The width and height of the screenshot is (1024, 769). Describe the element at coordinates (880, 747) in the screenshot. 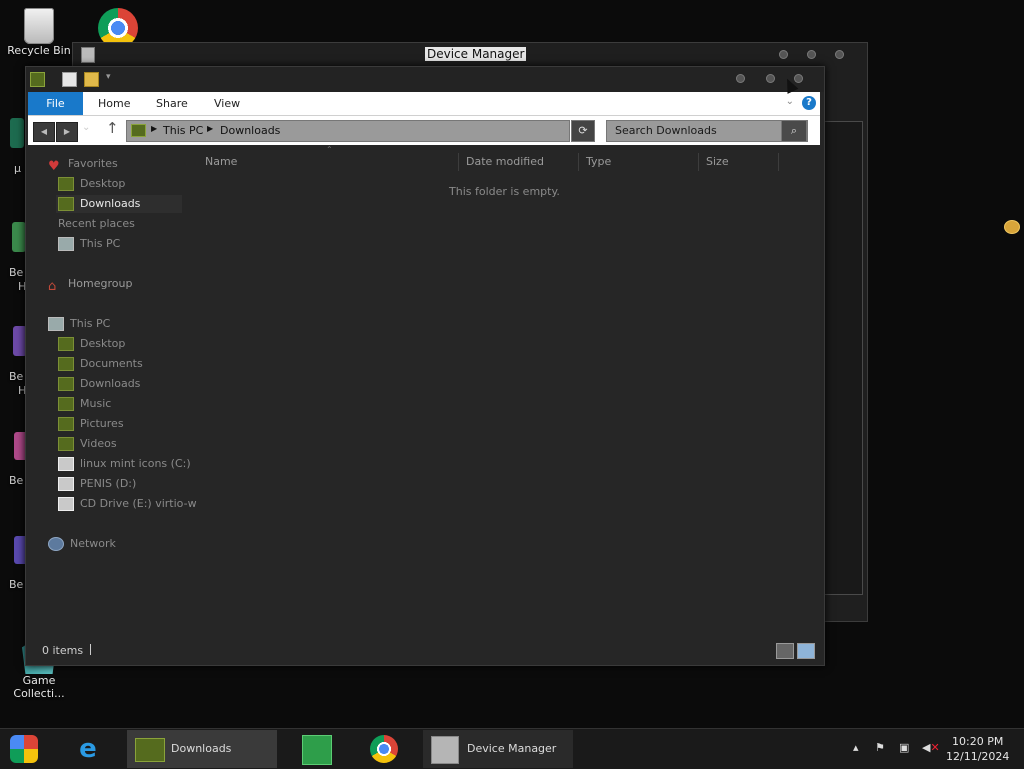

I see `flag-icon: ⚑` at that location.